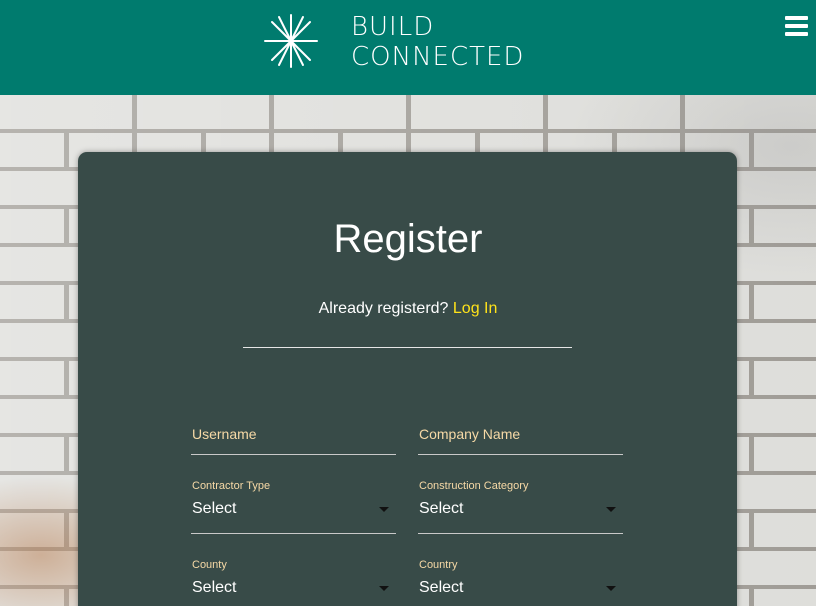 The width and height of the screenshot is (816, 606). What do you see at coordinates (438, 57) in the screenshot?
I see `logo-line-connected: CONNECTED` at bounding box center [438, 57].